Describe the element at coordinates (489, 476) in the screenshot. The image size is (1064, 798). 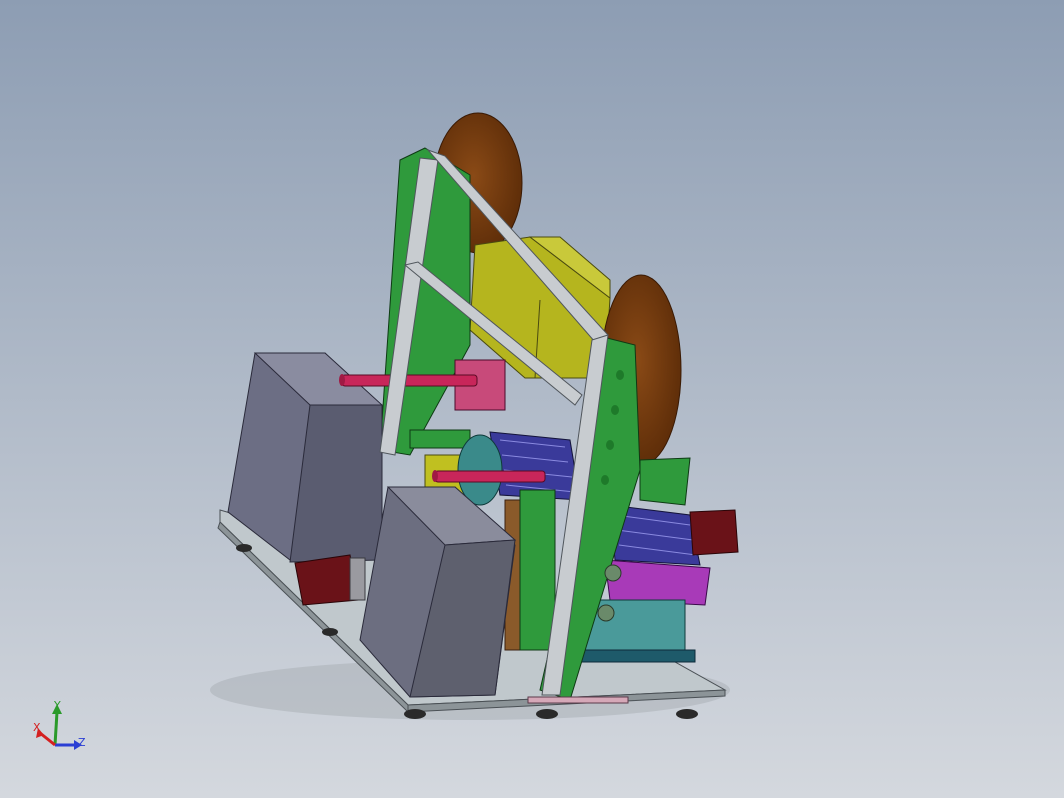
I see `lower-shaft` at that location.